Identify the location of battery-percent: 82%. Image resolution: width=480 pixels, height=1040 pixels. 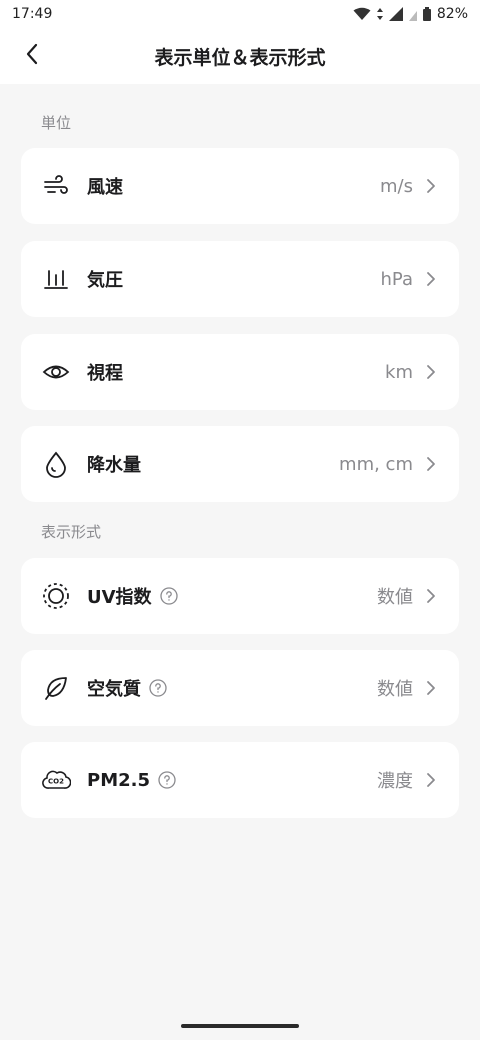
(452, 14).